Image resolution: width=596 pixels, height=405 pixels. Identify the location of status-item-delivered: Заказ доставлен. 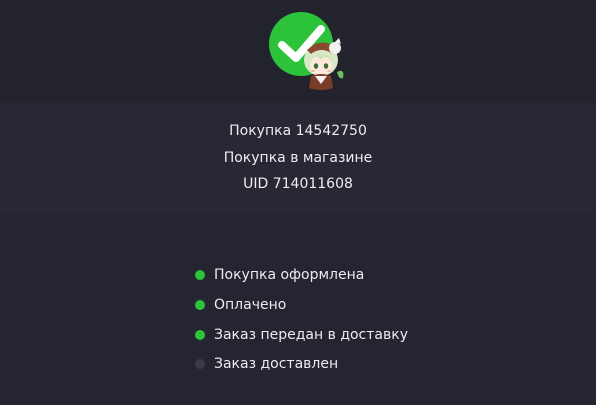
(266, 364).